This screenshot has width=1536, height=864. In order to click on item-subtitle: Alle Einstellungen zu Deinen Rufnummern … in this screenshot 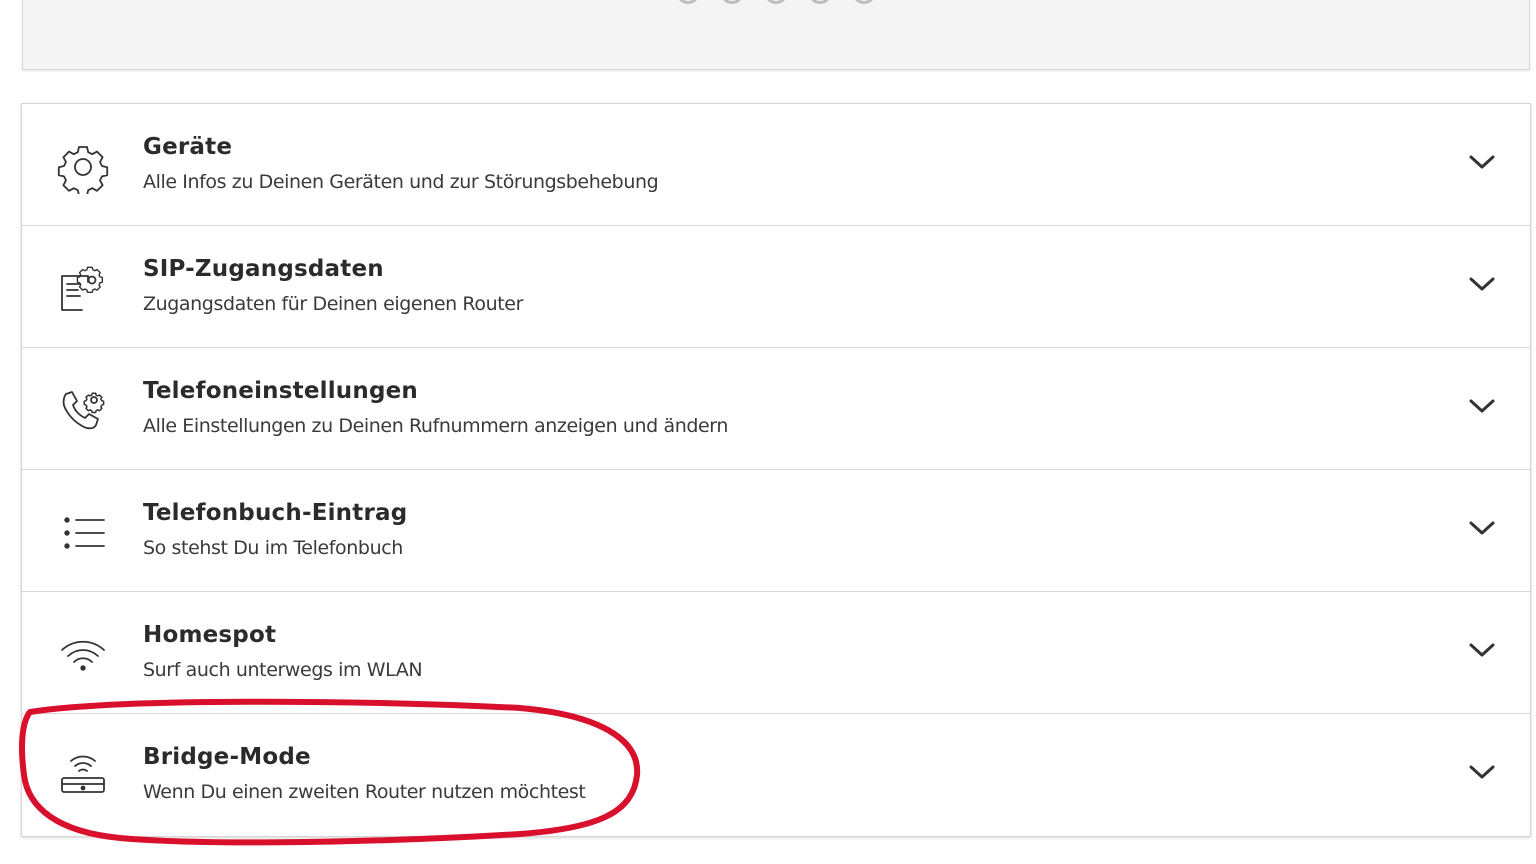, I will do `click(436, 426)`.